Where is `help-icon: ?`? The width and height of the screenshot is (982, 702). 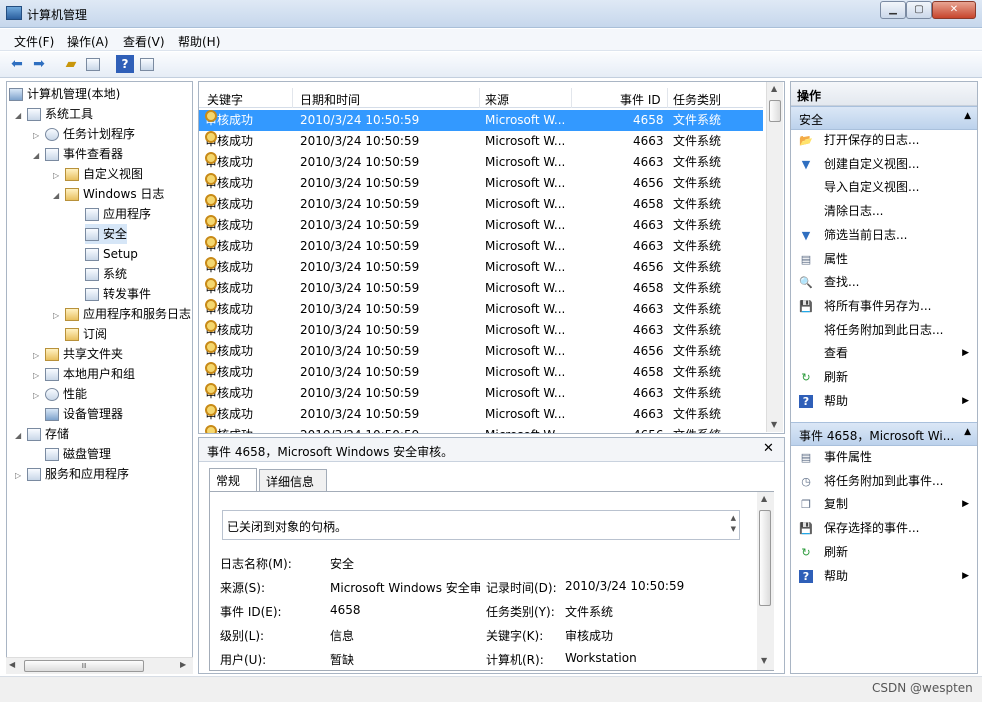
help-icon: ? is located at coordinates (125, 64).